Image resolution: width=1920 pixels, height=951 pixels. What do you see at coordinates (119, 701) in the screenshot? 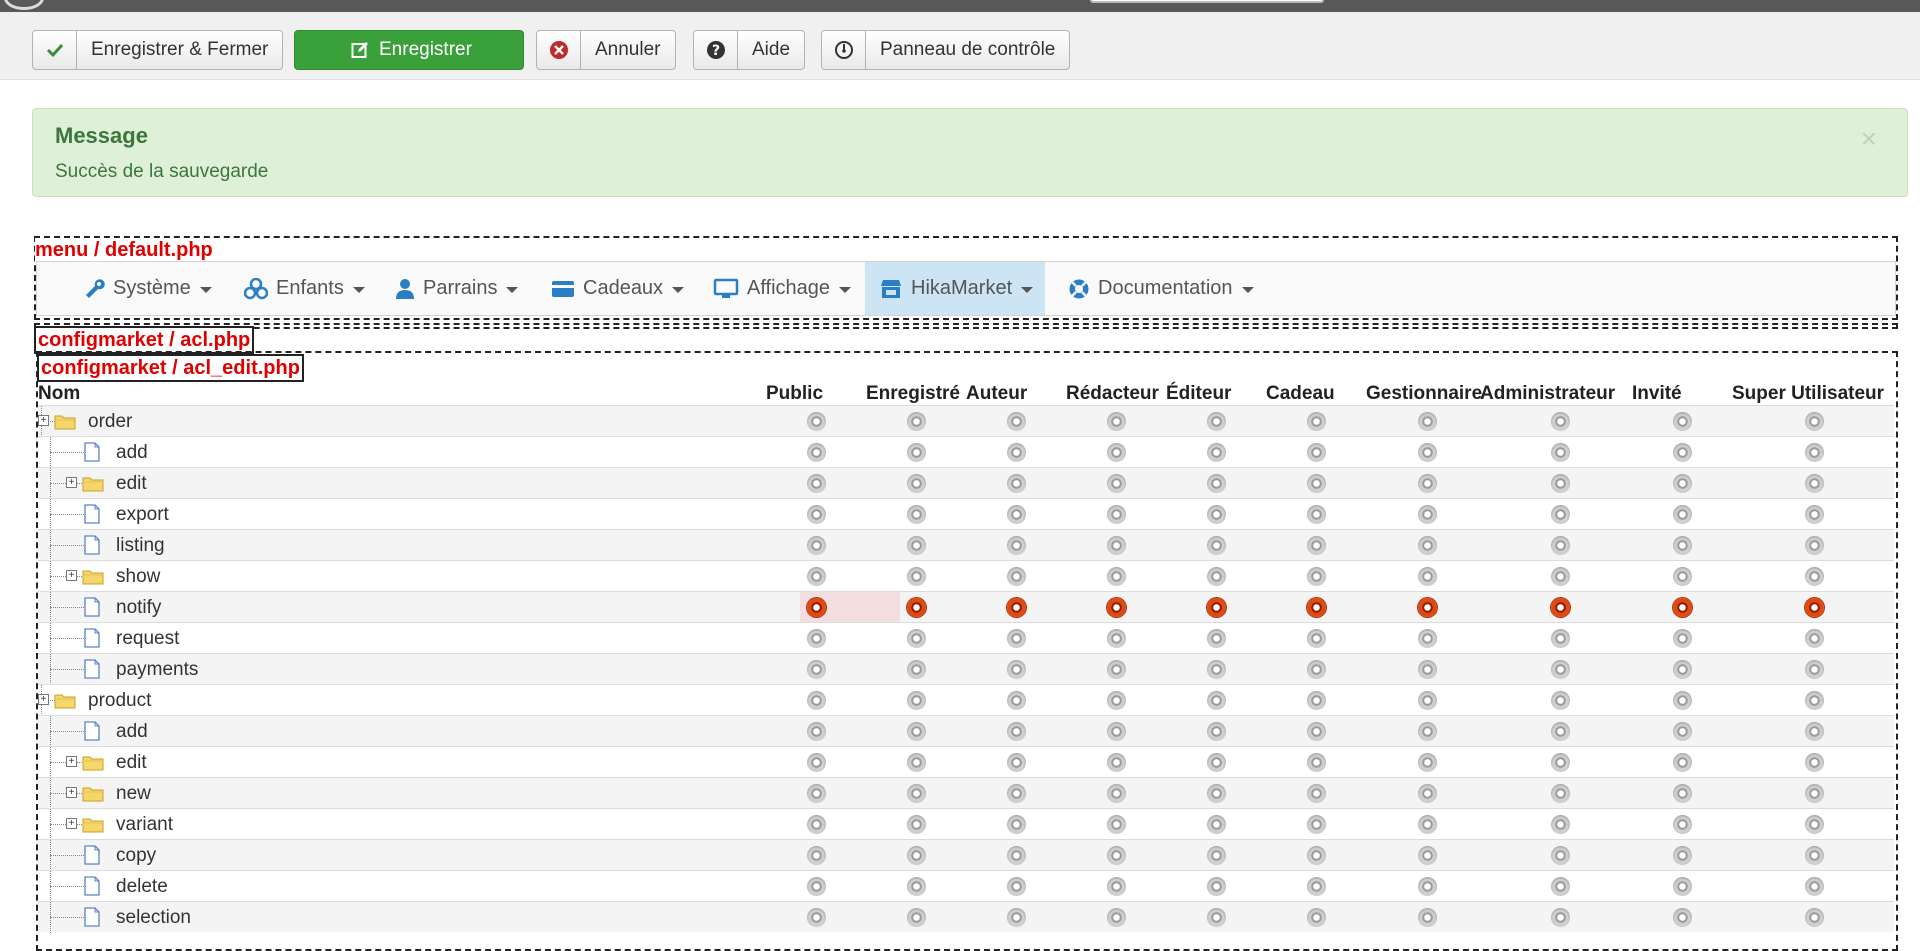
I see `tree-node-label: product` at bounding box center [119, 701].